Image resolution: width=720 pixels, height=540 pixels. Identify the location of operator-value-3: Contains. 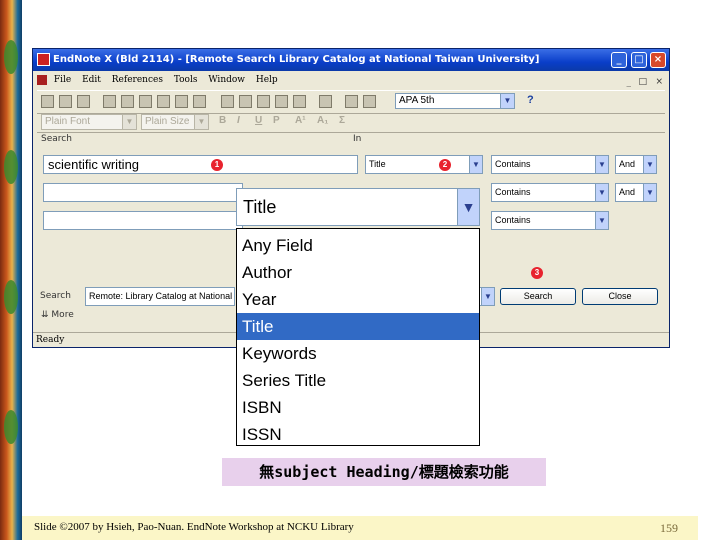
(513, 220).